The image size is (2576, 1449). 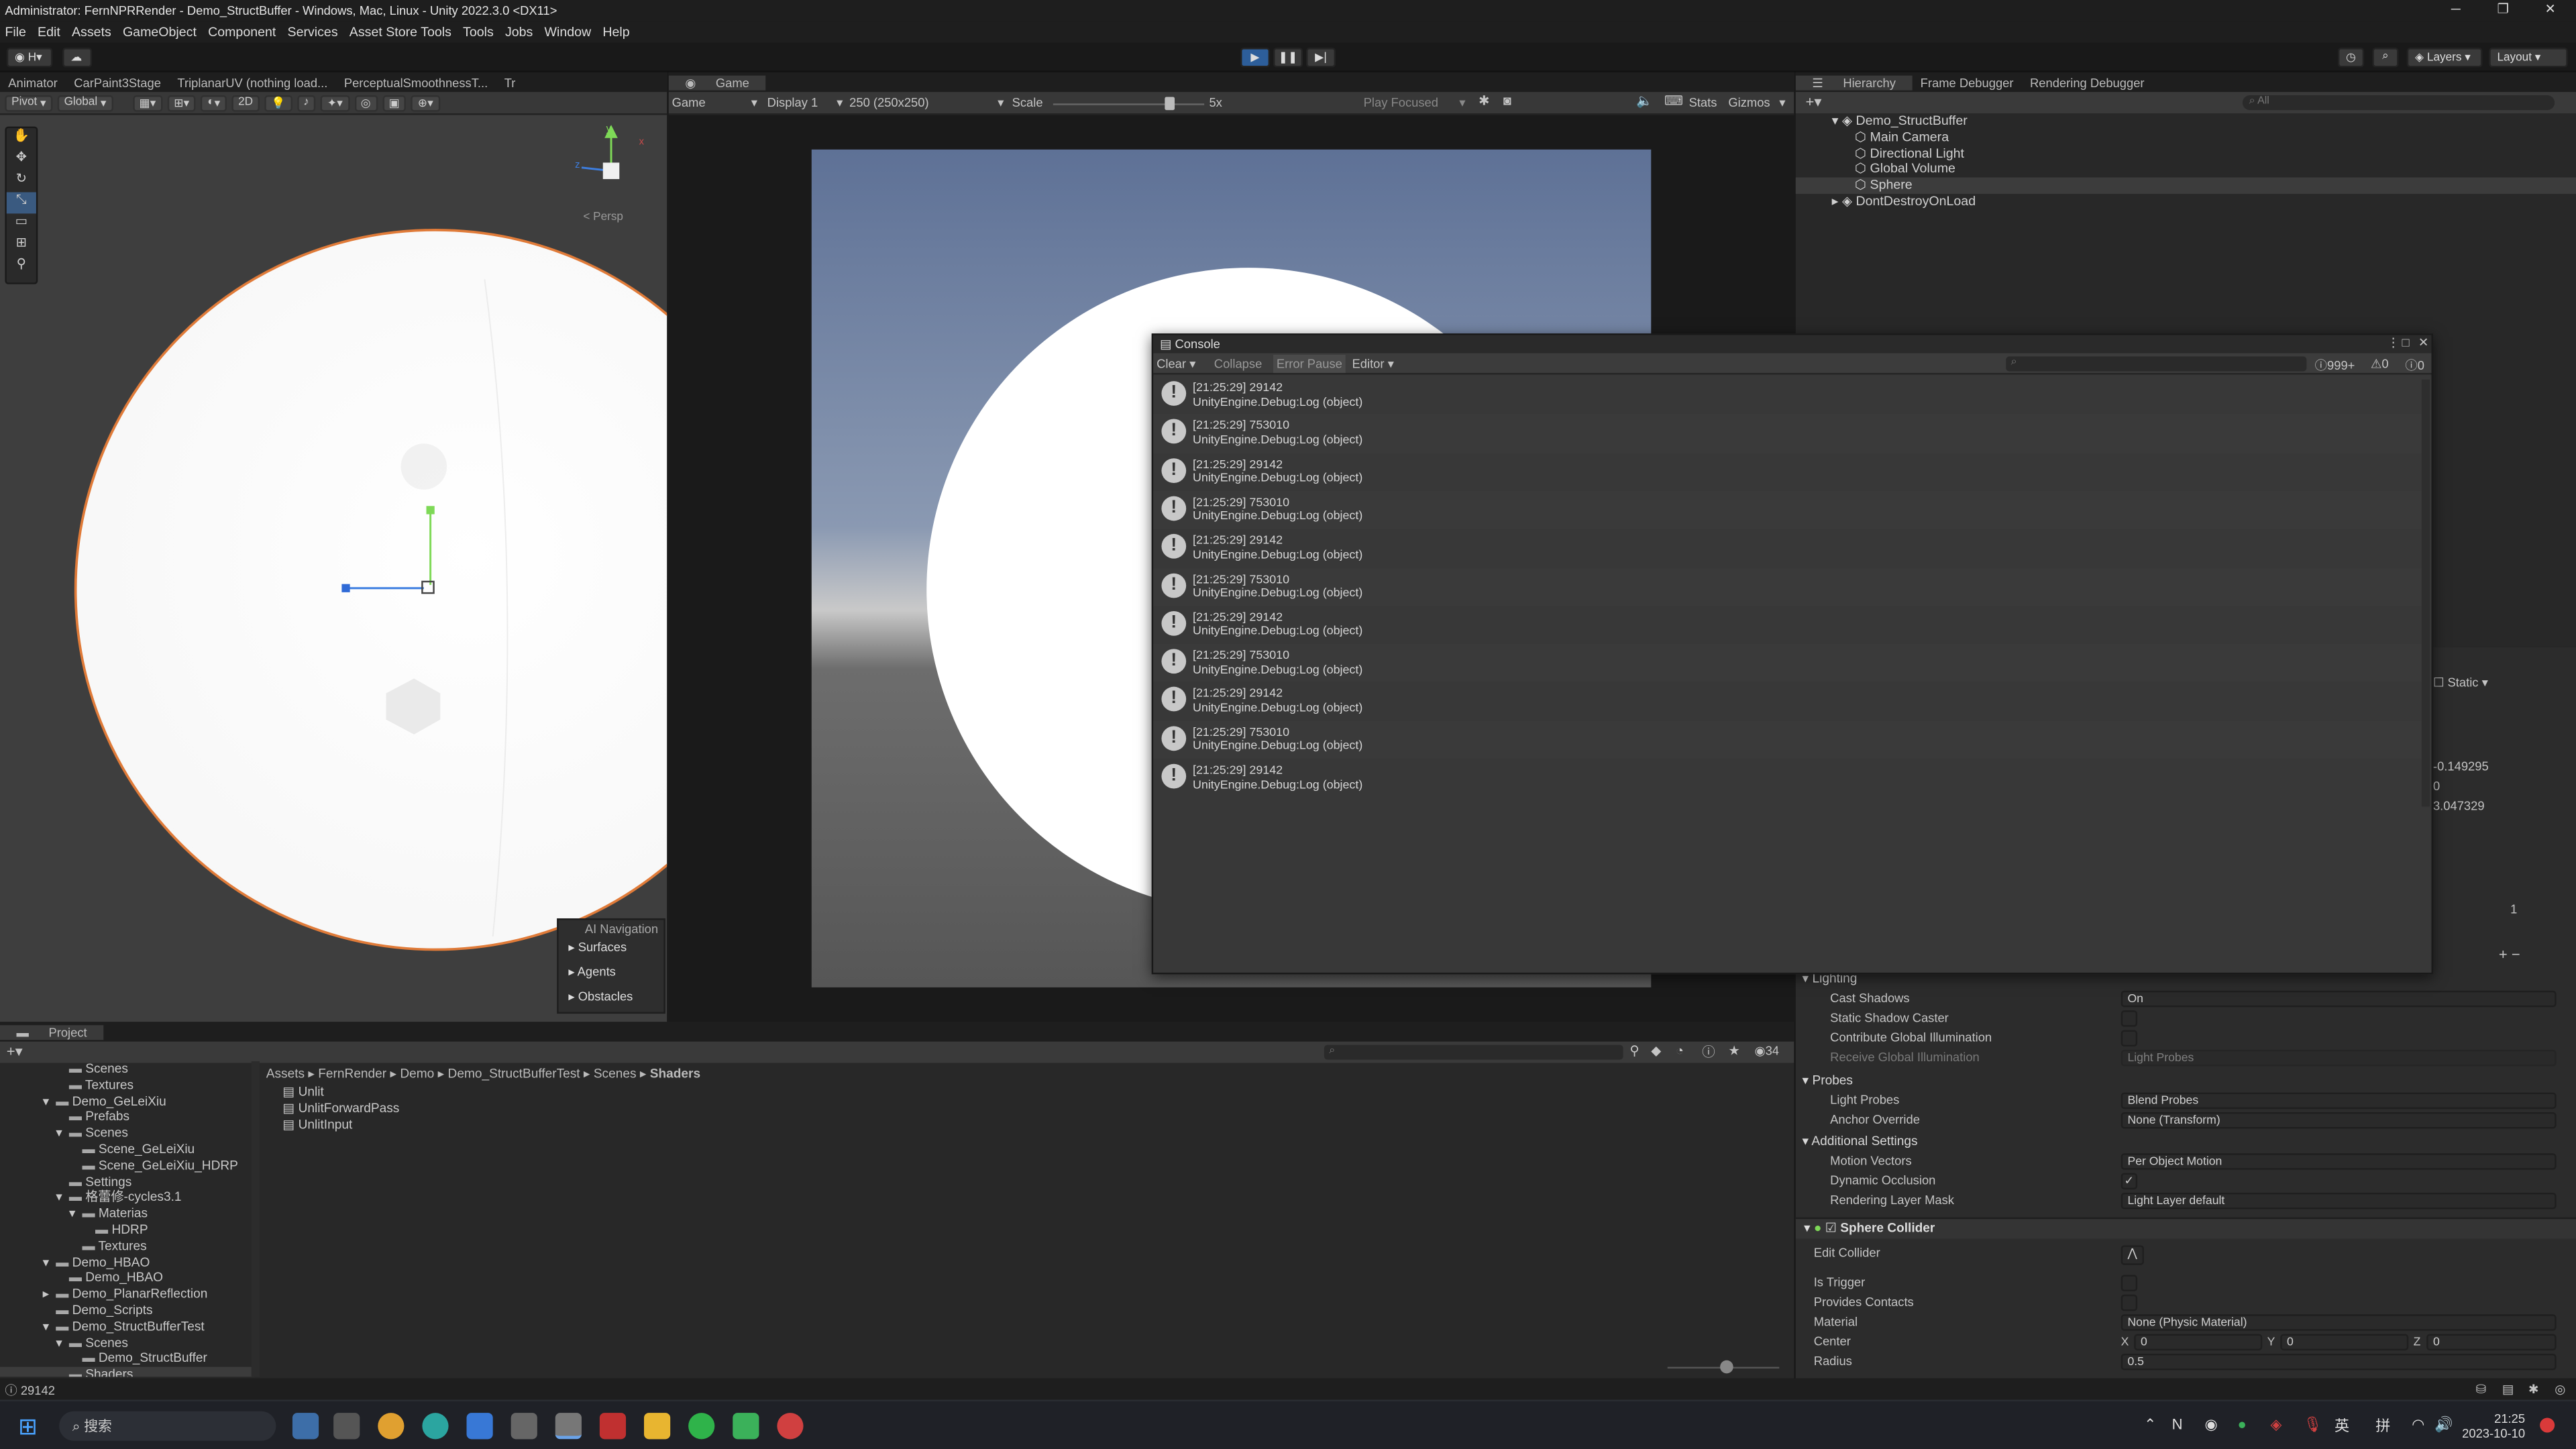 I want to click on mute-audio-icon: 🔈, so click(x=1644, y=101).